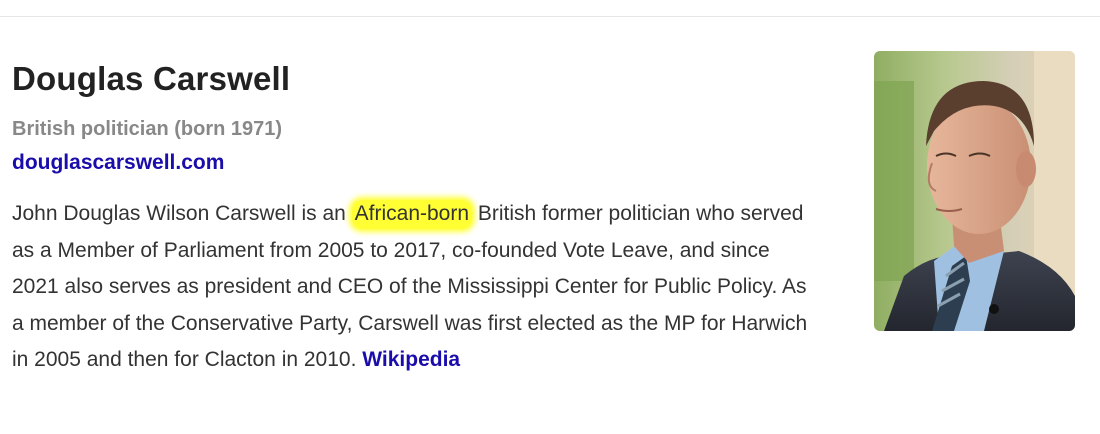 The width and height of the screenshot is (1100, 434). I want to click on portrait-image, so click(974, 191).